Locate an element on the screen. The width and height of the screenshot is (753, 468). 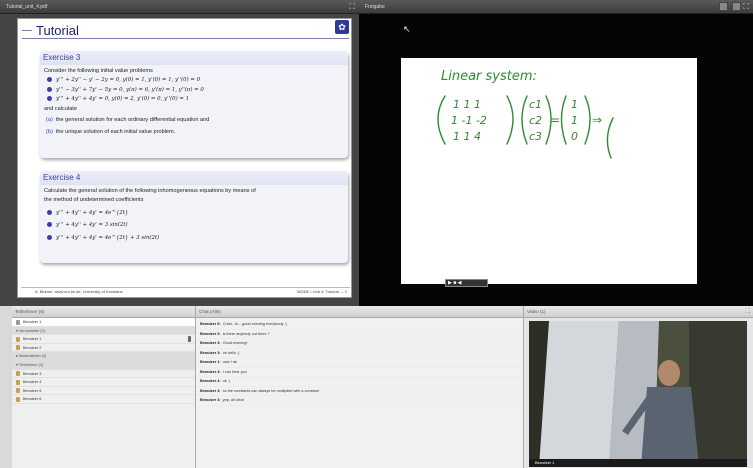
participant-name: Benutzer 2 is located at coordinates (32, 347).